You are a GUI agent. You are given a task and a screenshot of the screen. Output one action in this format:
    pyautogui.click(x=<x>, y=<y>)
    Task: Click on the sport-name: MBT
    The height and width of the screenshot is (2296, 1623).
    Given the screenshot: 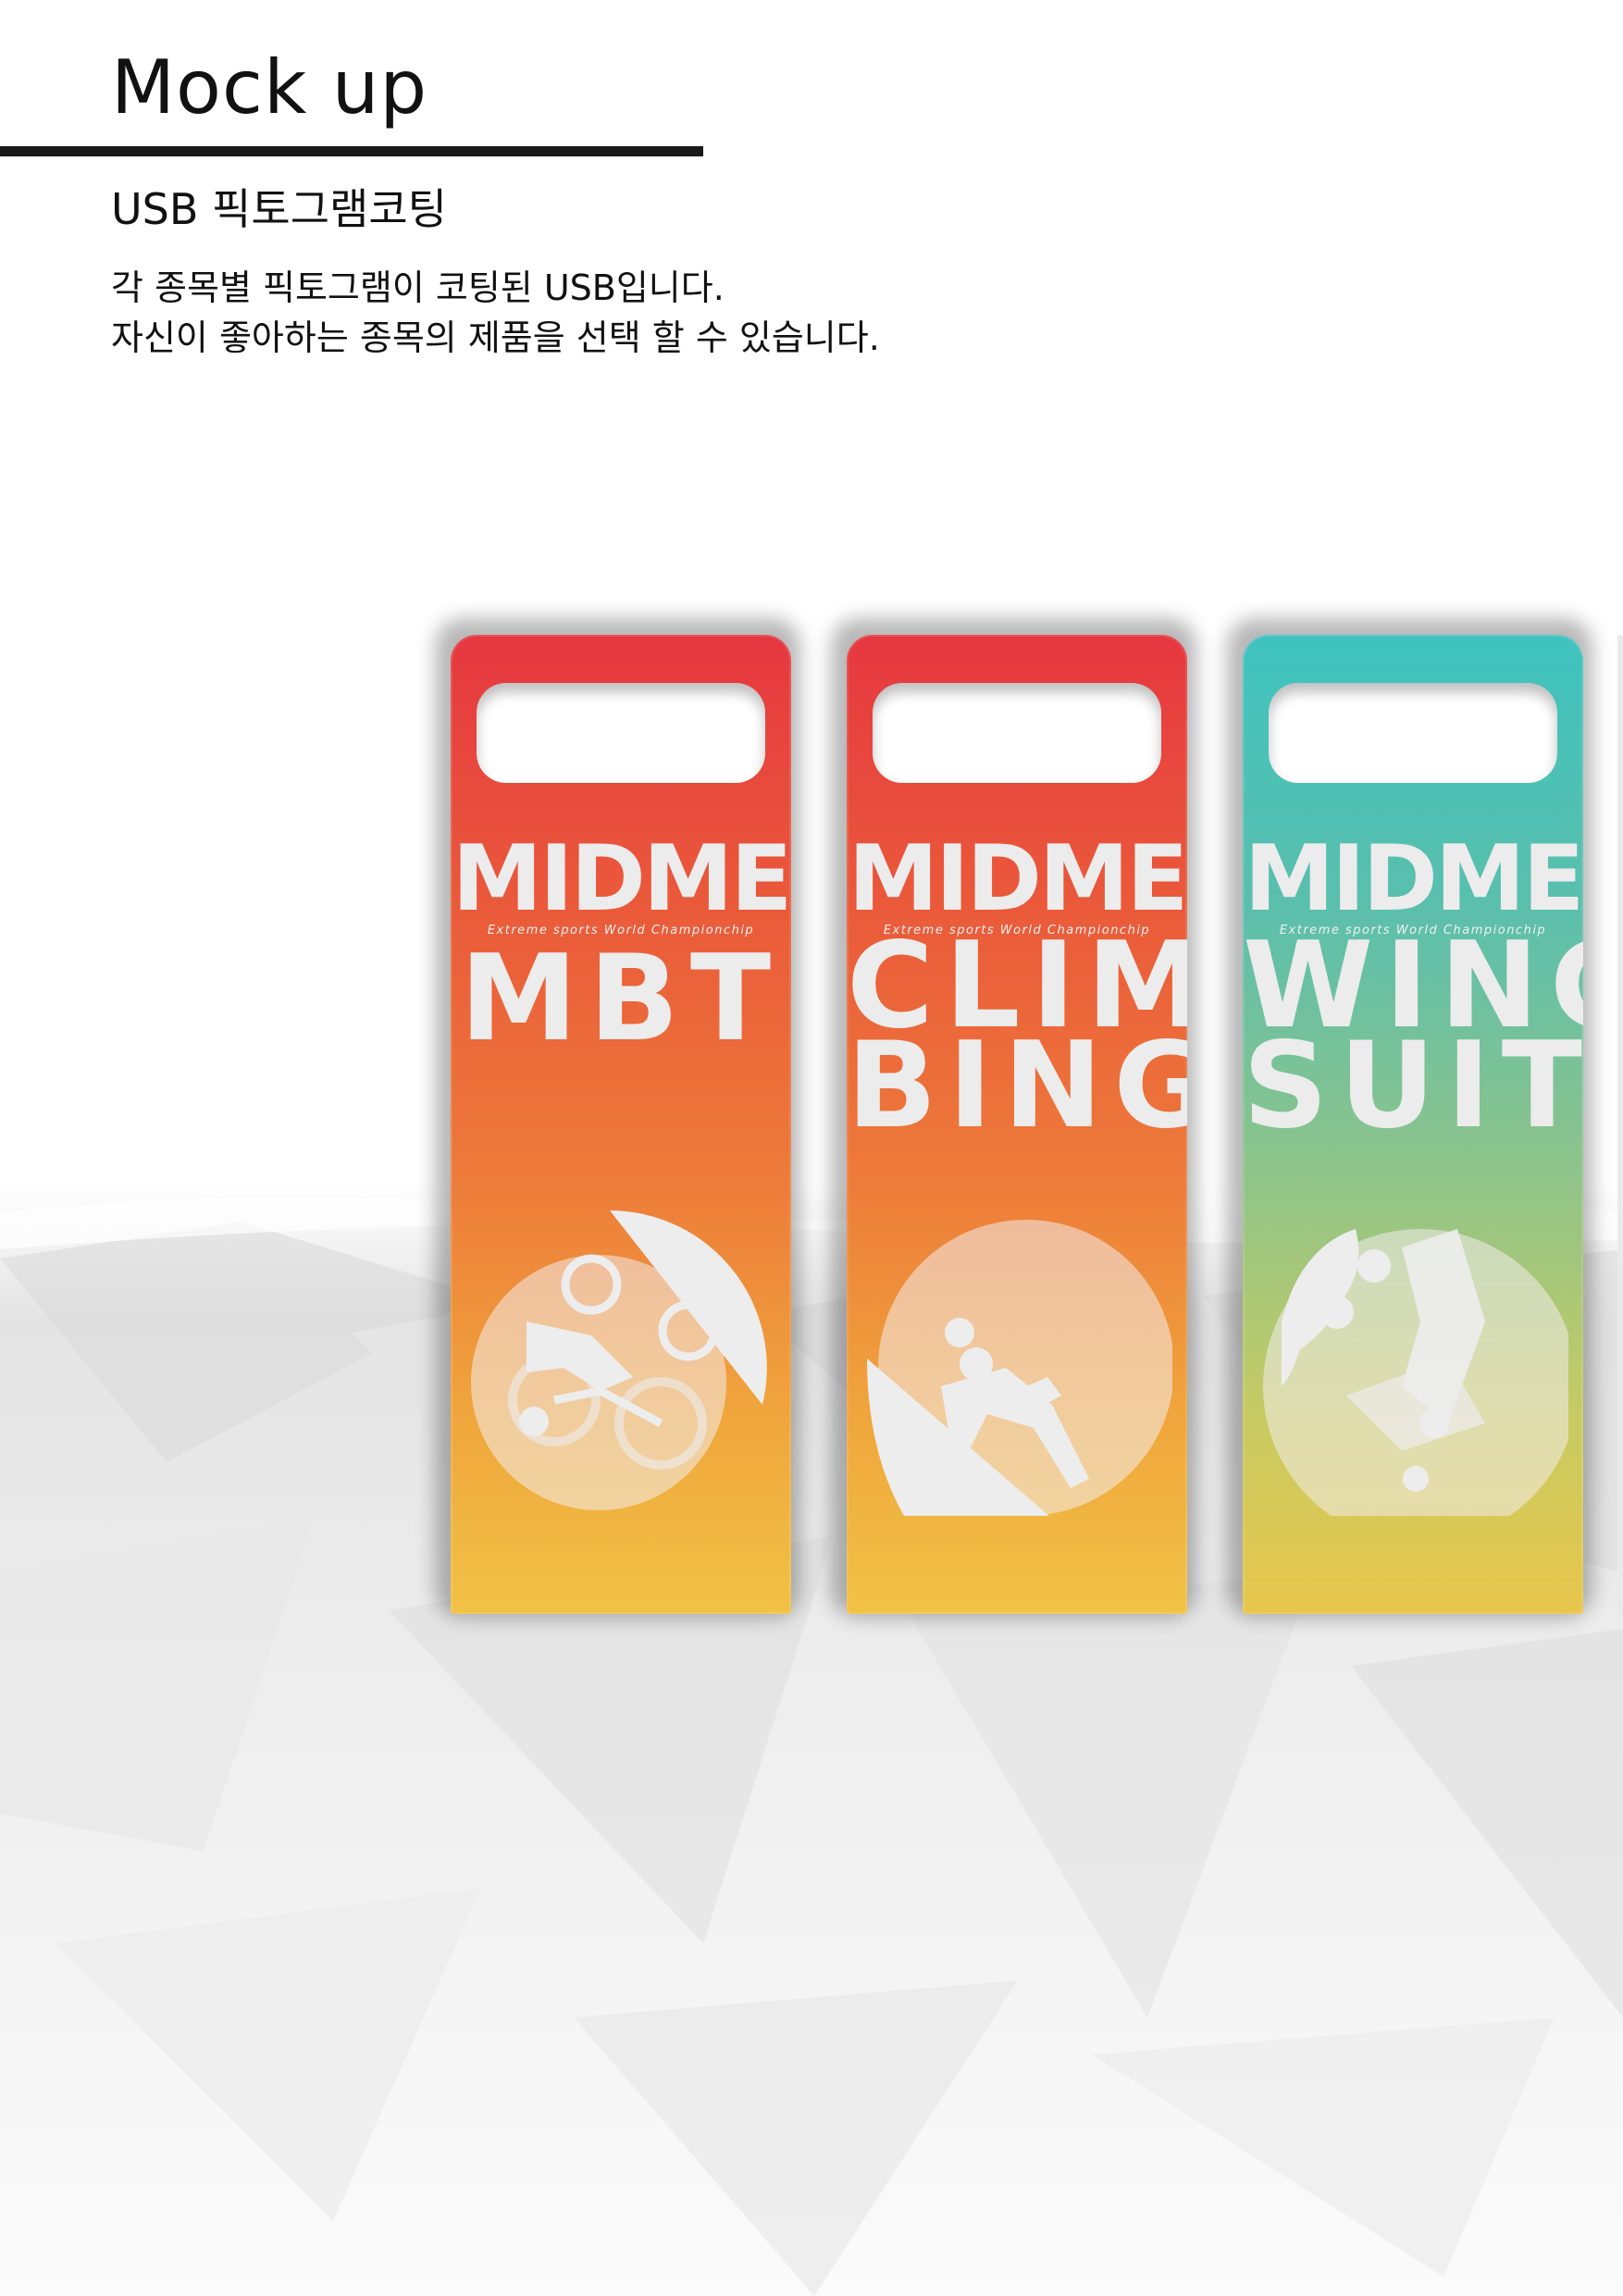 What is the action you would take?
    pyautogui.click(x=621, y=999)
    